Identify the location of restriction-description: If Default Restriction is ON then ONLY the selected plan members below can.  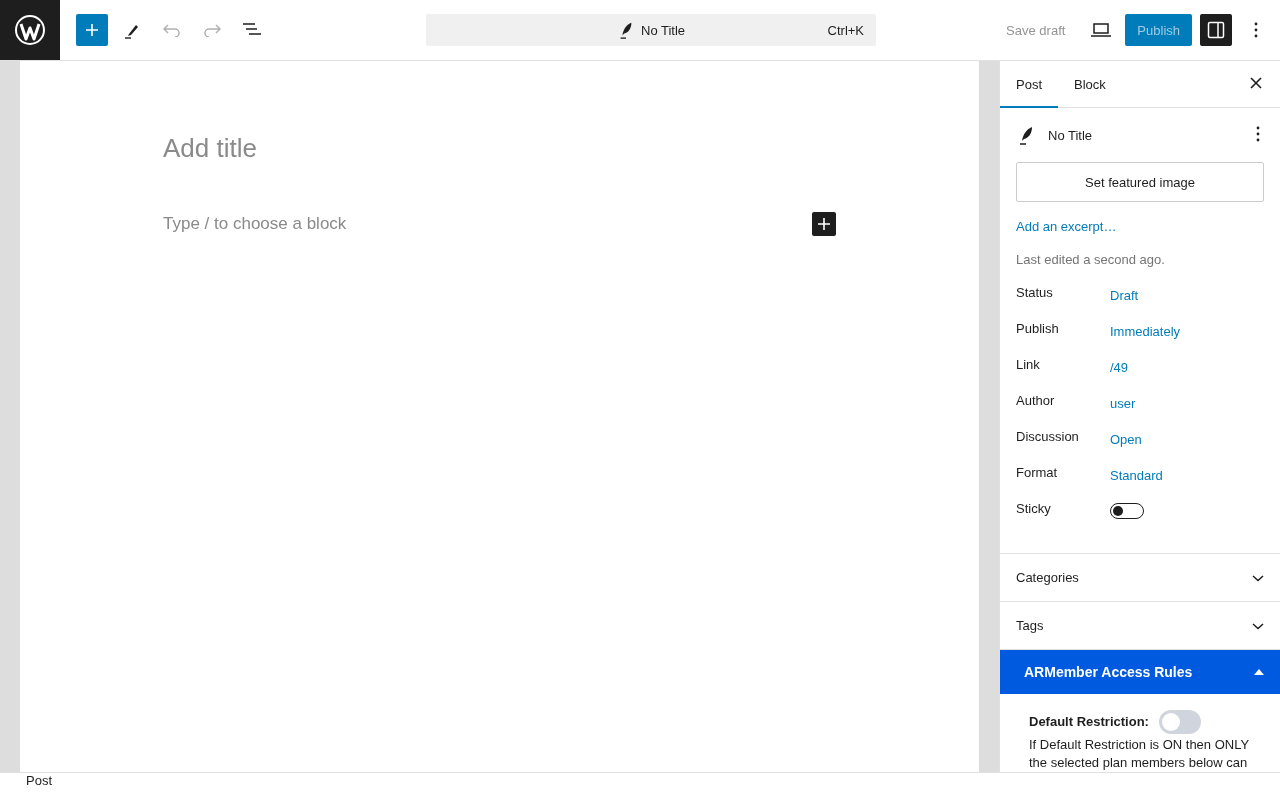
(1139, 753).